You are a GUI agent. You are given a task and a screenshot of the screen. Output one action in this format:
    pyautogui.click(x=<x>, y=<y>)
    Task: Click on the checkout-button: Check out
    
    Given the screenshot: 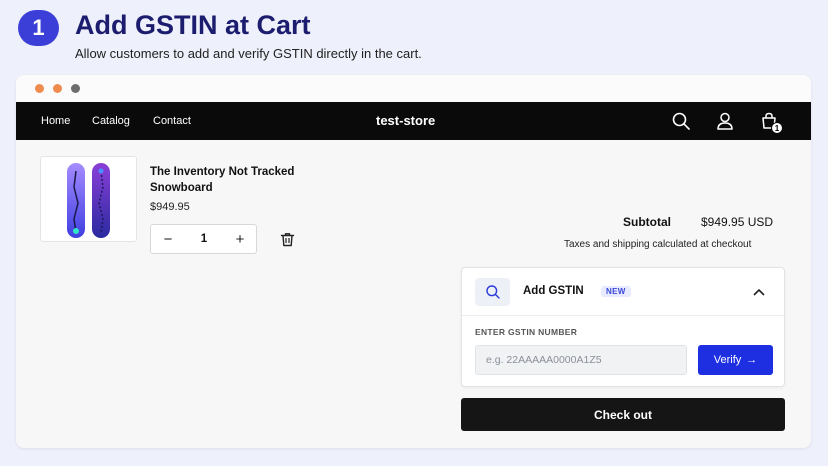 What is the action you would take?
    pyautogui.click(x=623, y=414)
    